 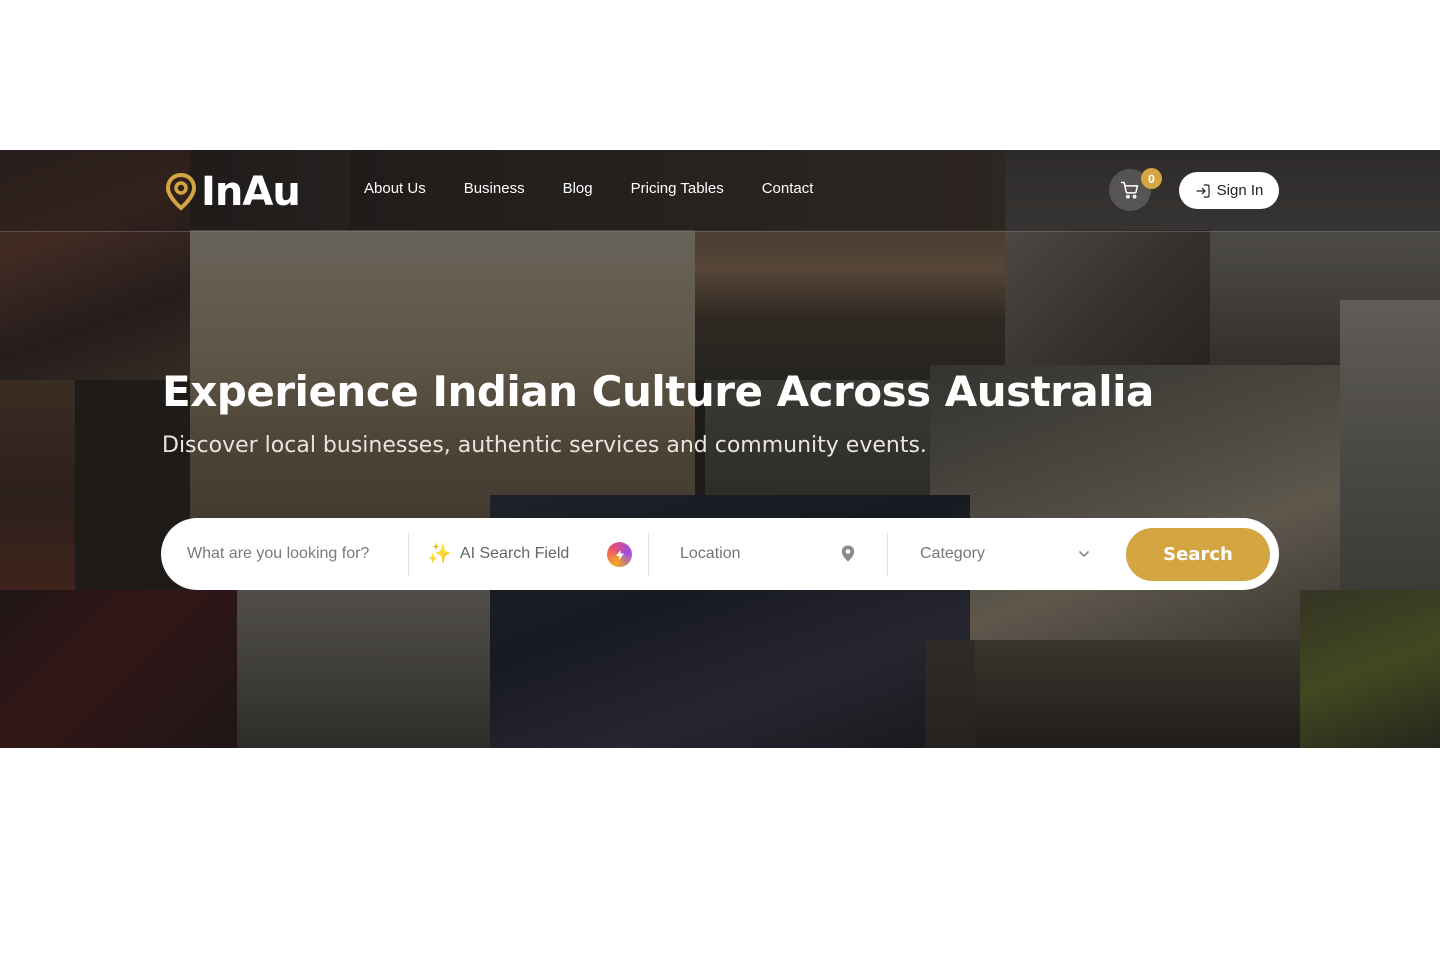 I want to click on chevron-down-icon, so click(x=1084, y=554).